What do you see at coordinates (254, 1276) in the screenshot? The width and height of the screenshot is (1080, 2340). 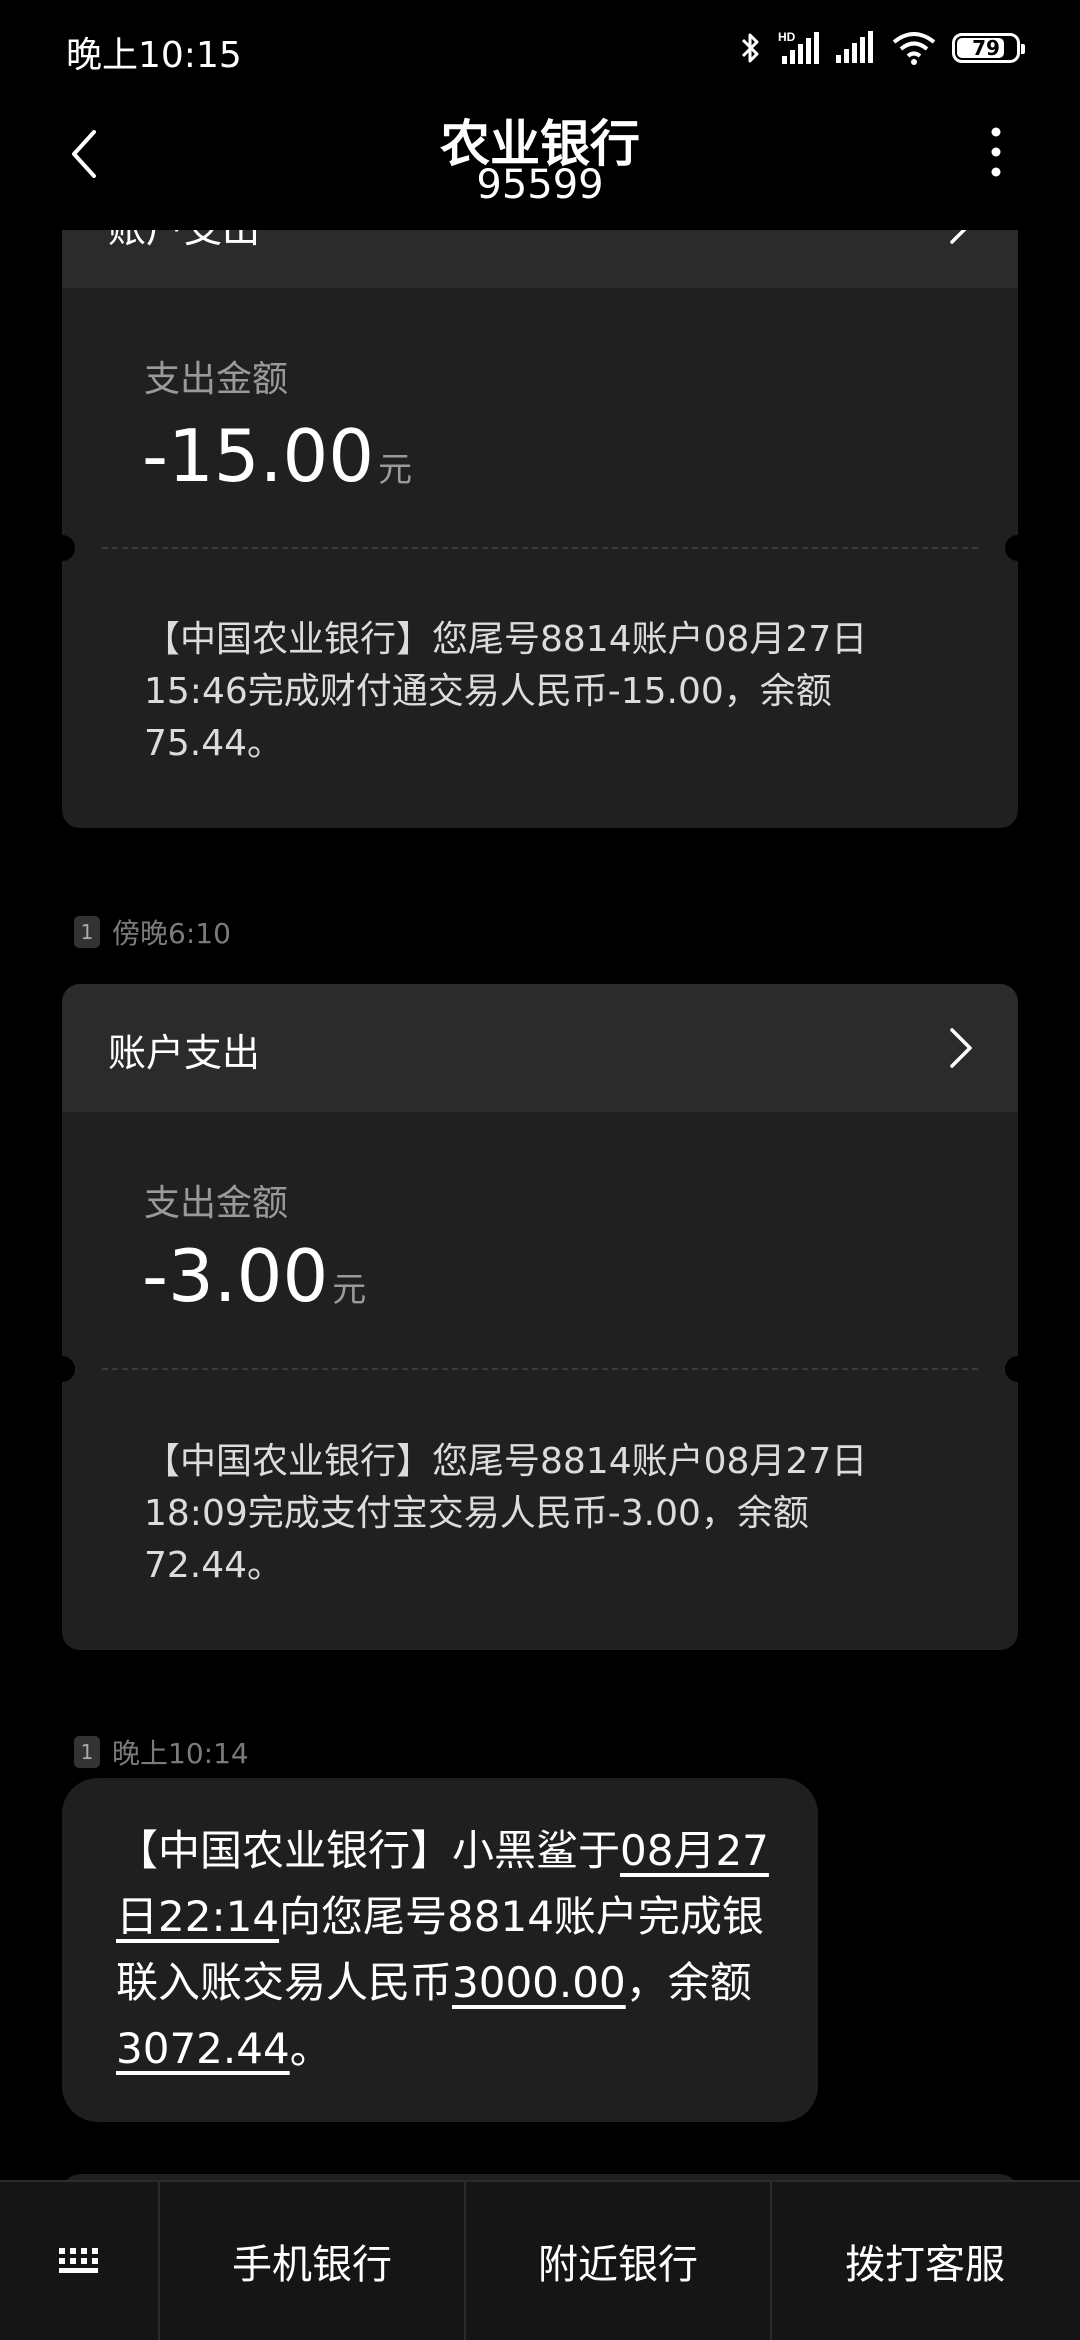 I see `amount-value: -3.00 元` at bounding box center [254, 1276].